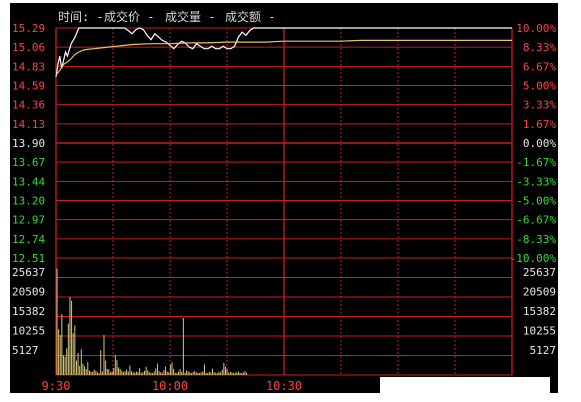 Image resolution: width=581 pixels, height=402 pixels. What do you see at coordinates (56, 386) in the screenshot?
I see `time-tick-label: 9:30` at bounding box center [56, 386].